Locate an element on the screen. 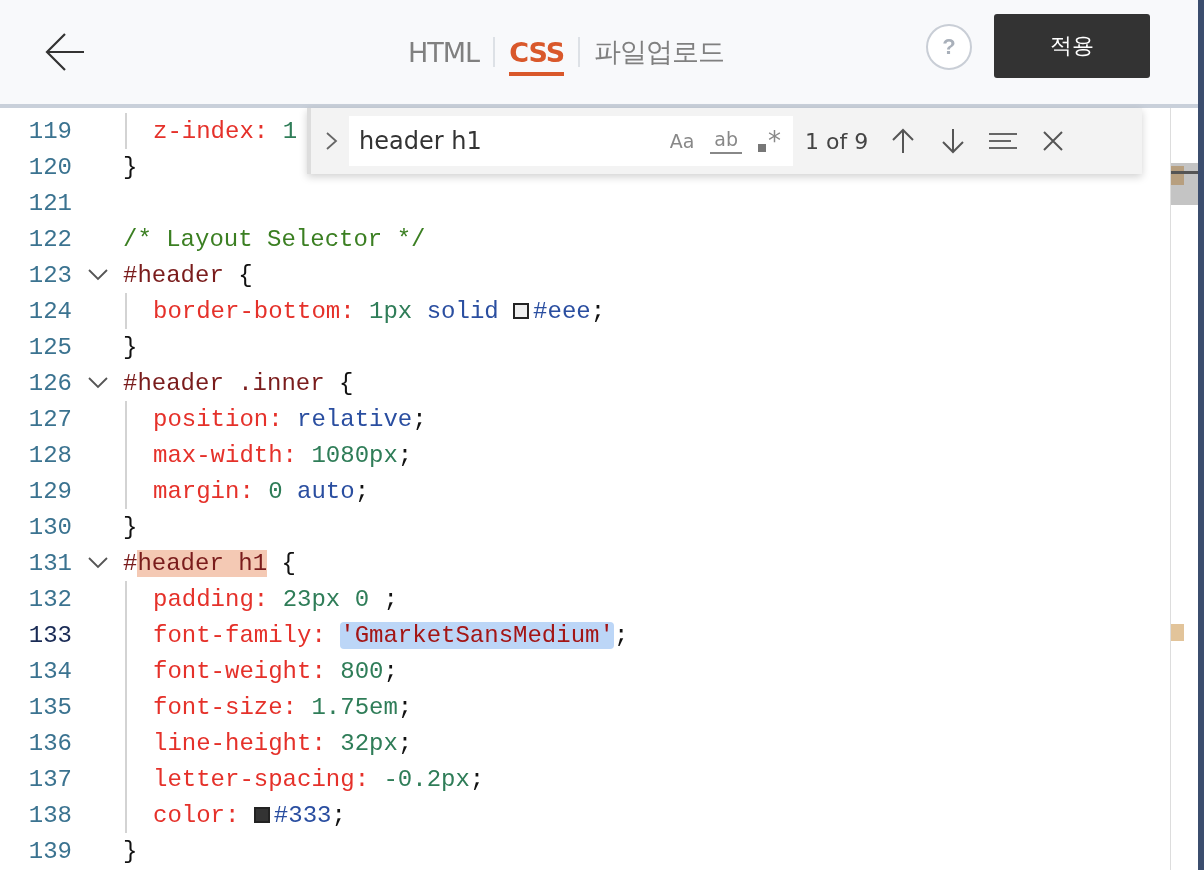 This screenshot has width=1204, height=870. line-number: 137 is located at coordinates (49, 779).